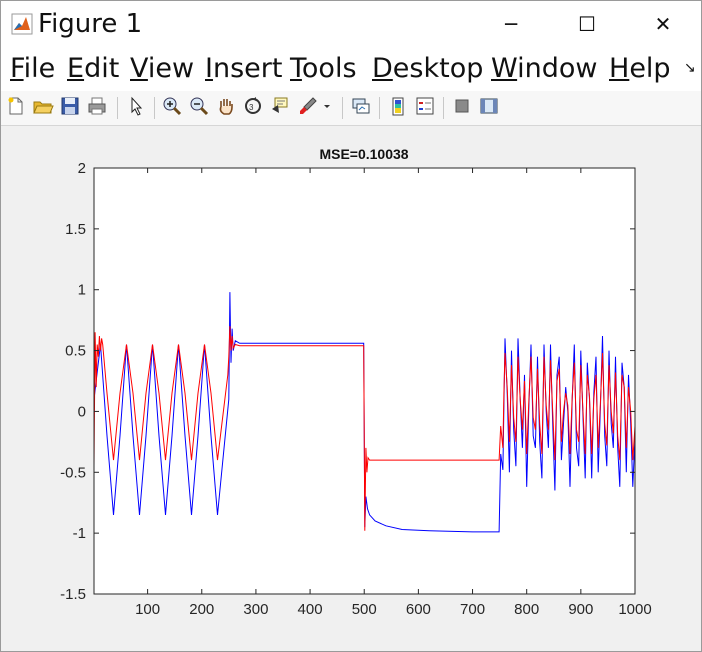 Image resolution: width=702 pixels, height=652 pixels. Describe the element at coordinates (323, 68) in the screenshot. I see `menu-tools: Tools` at that location.